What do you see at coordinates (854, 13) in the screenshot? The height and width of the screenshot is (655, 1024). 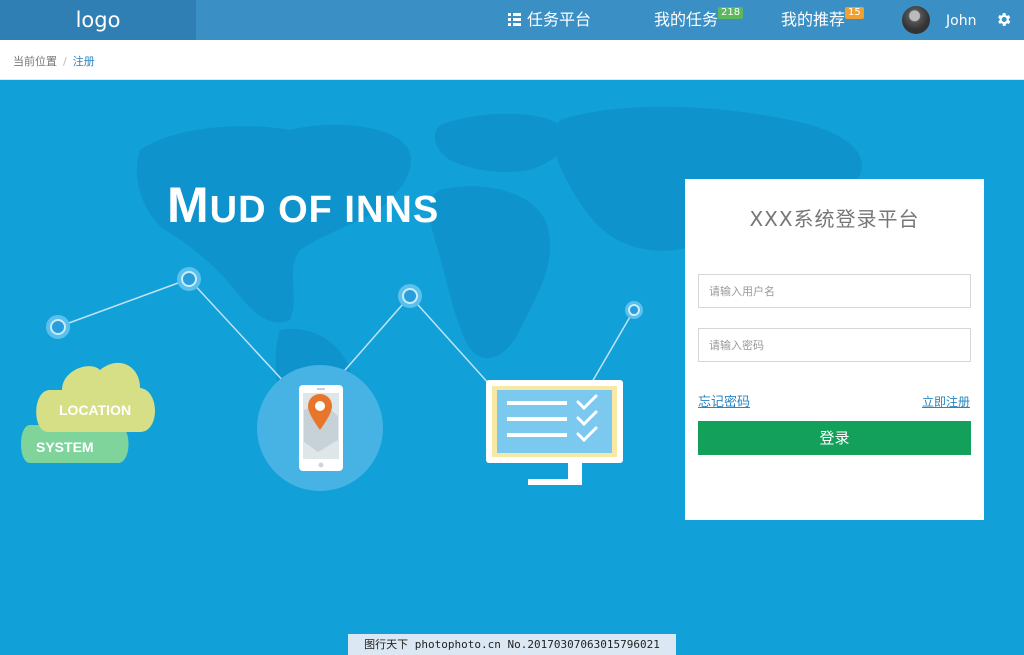 I see `recommend-count-badge: 15` at bounding box center [854, 13].